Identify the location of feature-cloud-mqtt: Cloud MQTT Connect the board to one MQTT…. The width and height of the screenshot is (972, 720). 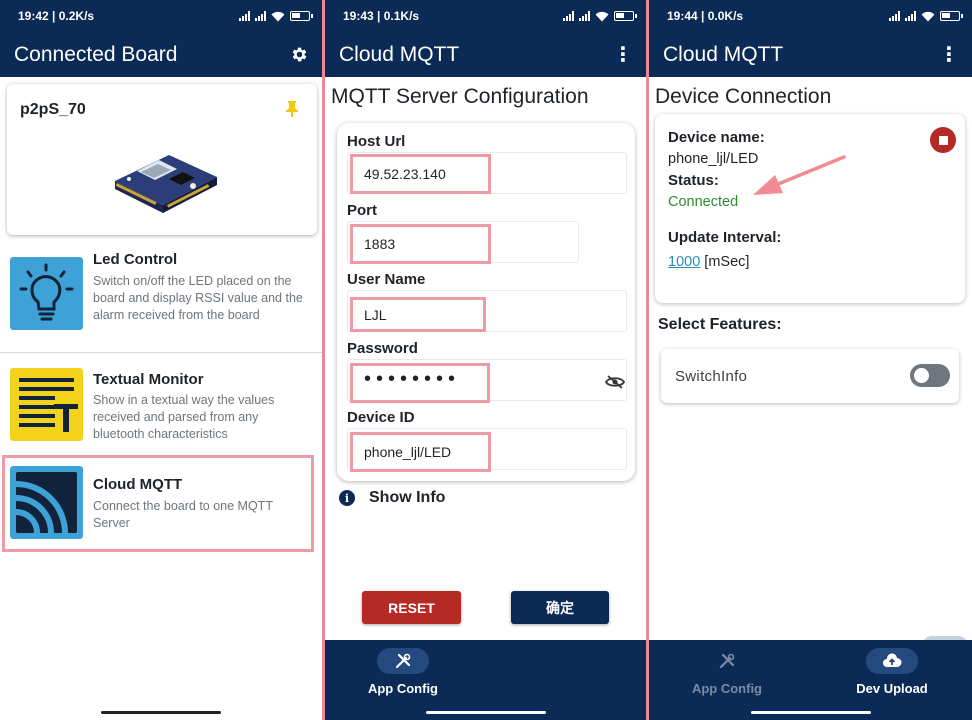
(161, 504).